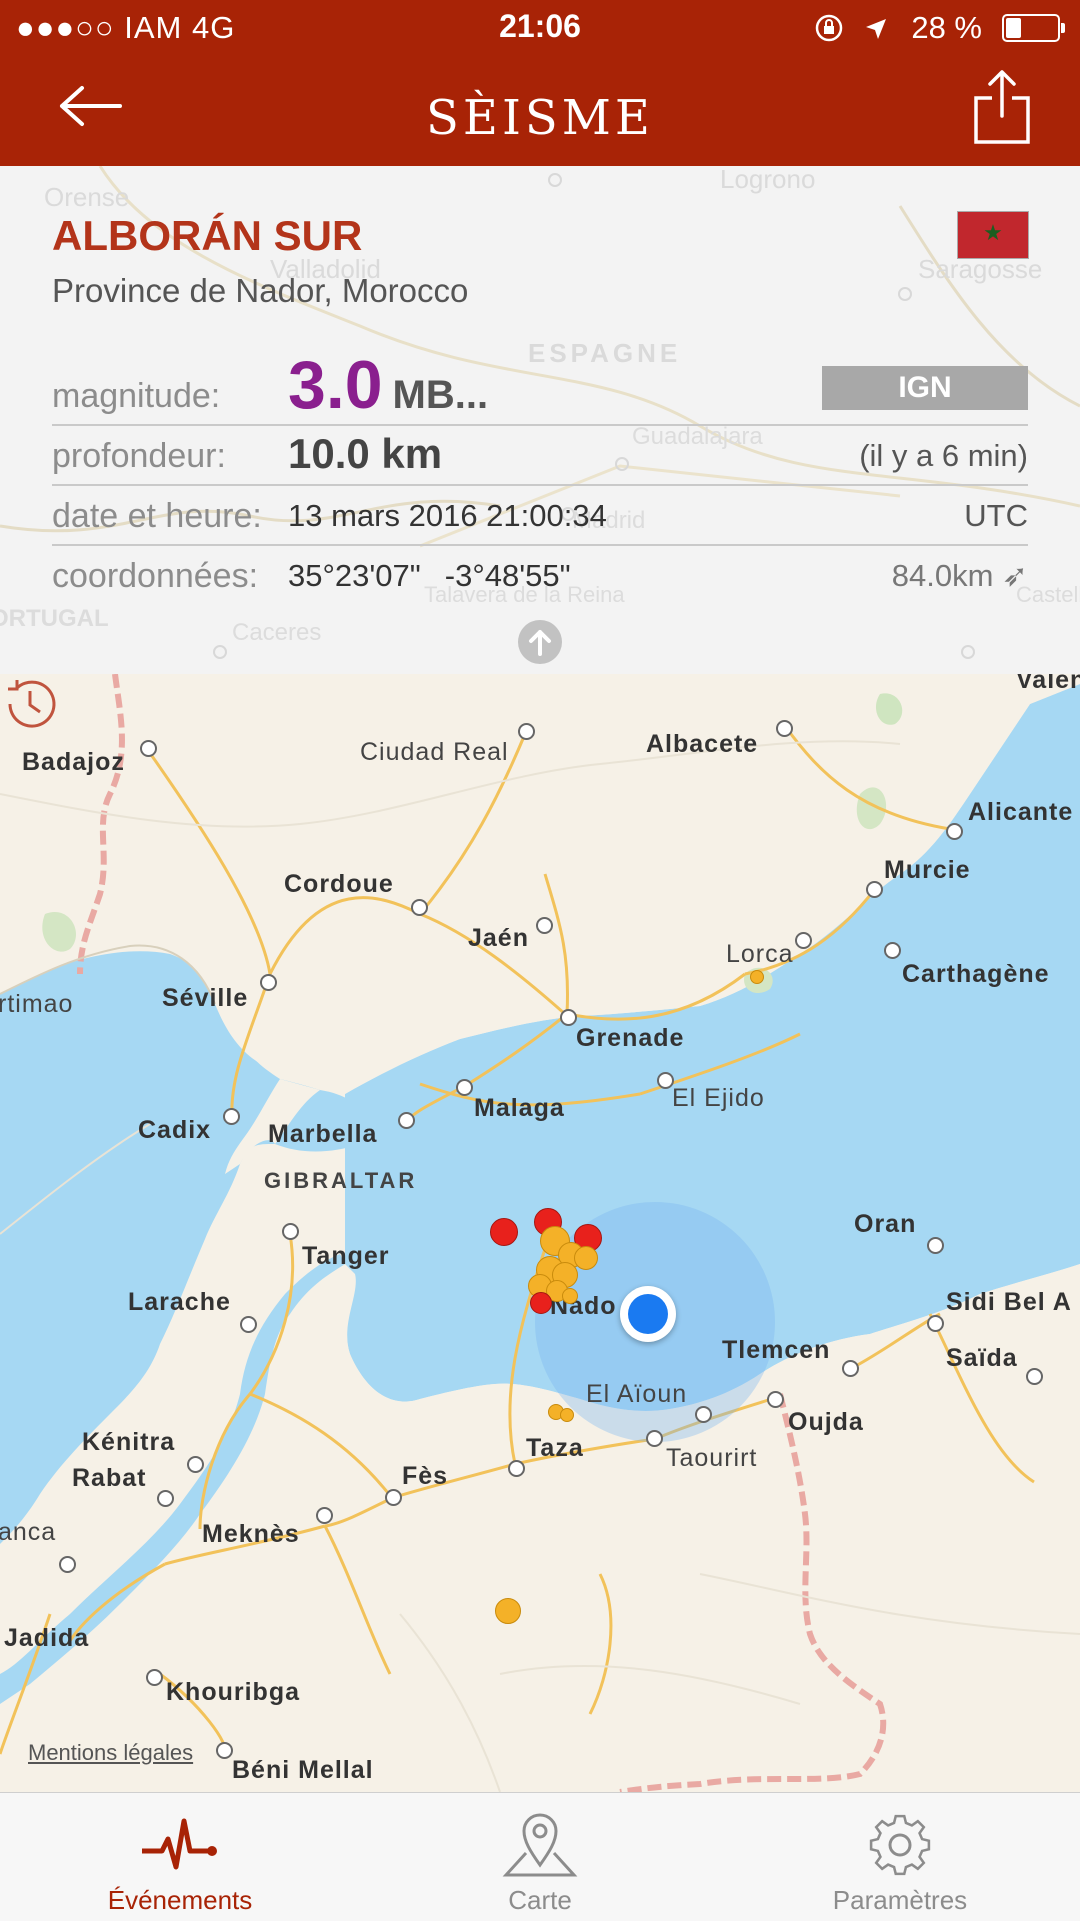 The height and width of the screenshot is (1921, 1080). Describe the element at coordinates (927, 870) in the screenshot. I see `map-label-murcie: Murcie` at that location.